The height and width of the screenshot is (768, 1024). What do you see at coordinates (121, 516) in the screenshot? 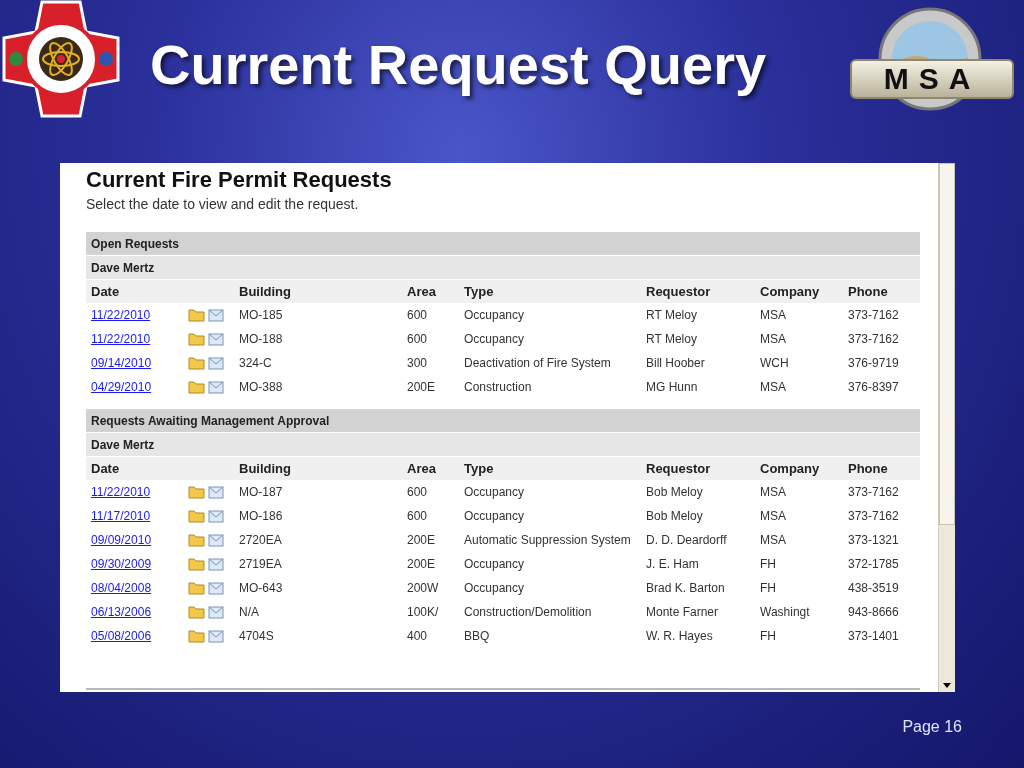
I see `date-link: 11/17/2010` at bounding box center [121, 516].